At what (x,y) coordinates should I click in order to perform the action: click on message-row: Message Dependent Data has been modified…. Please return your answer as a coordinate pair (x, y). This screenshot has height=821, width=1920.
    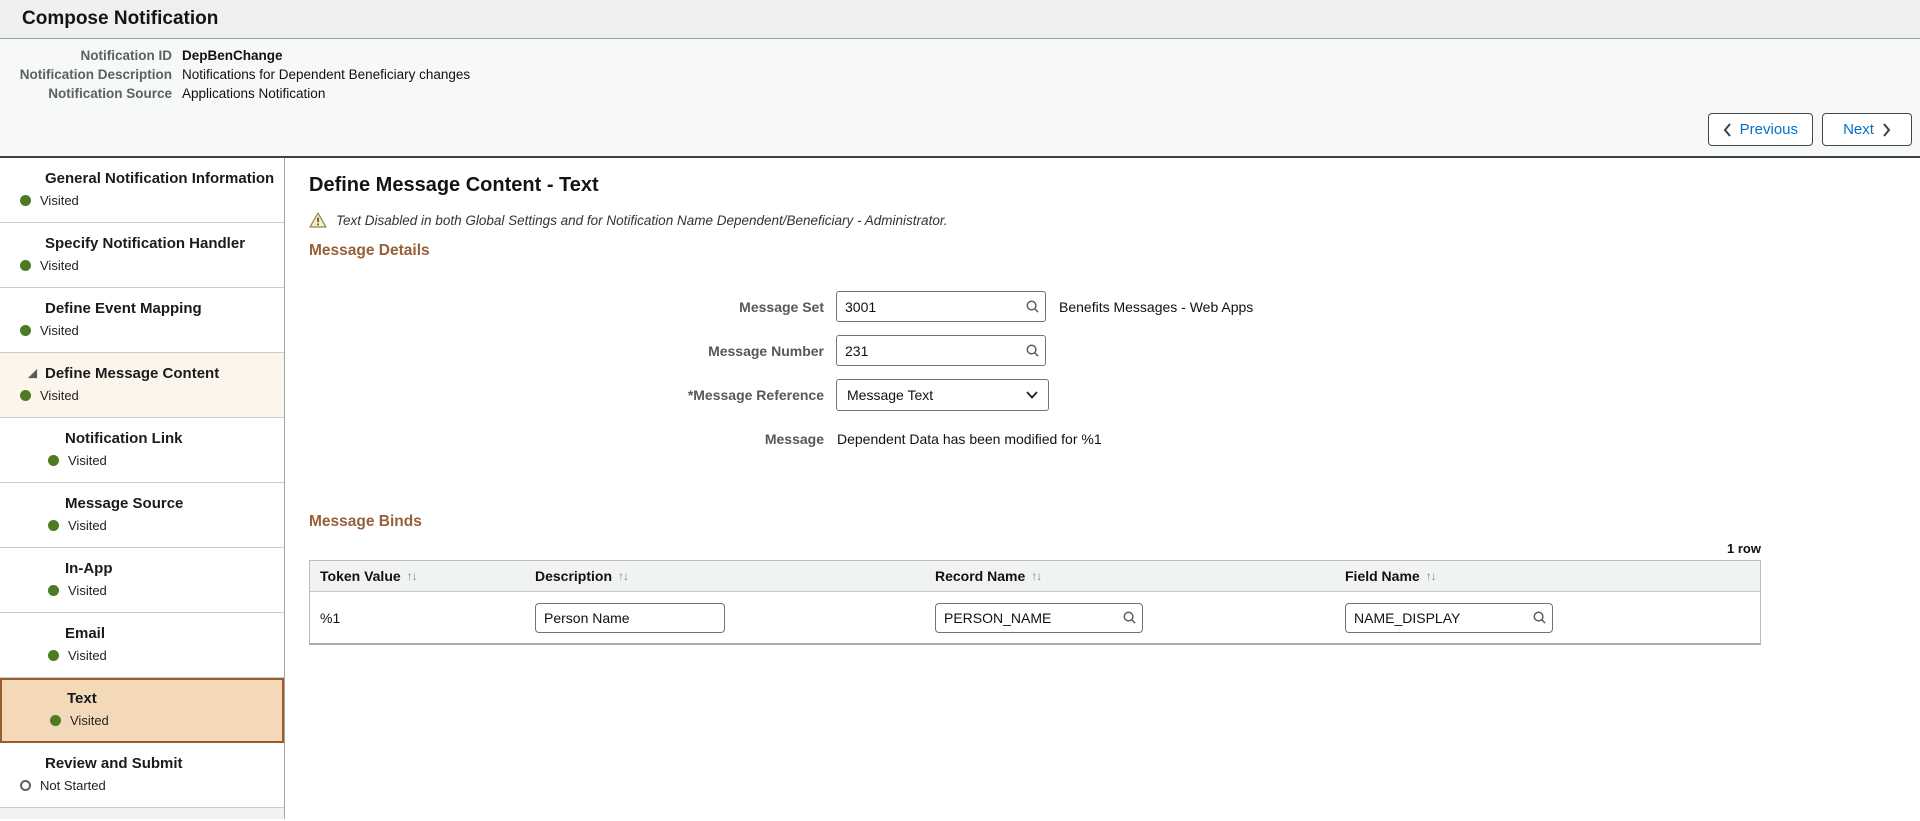
    Looking at the image, I should click on (1114, 439).